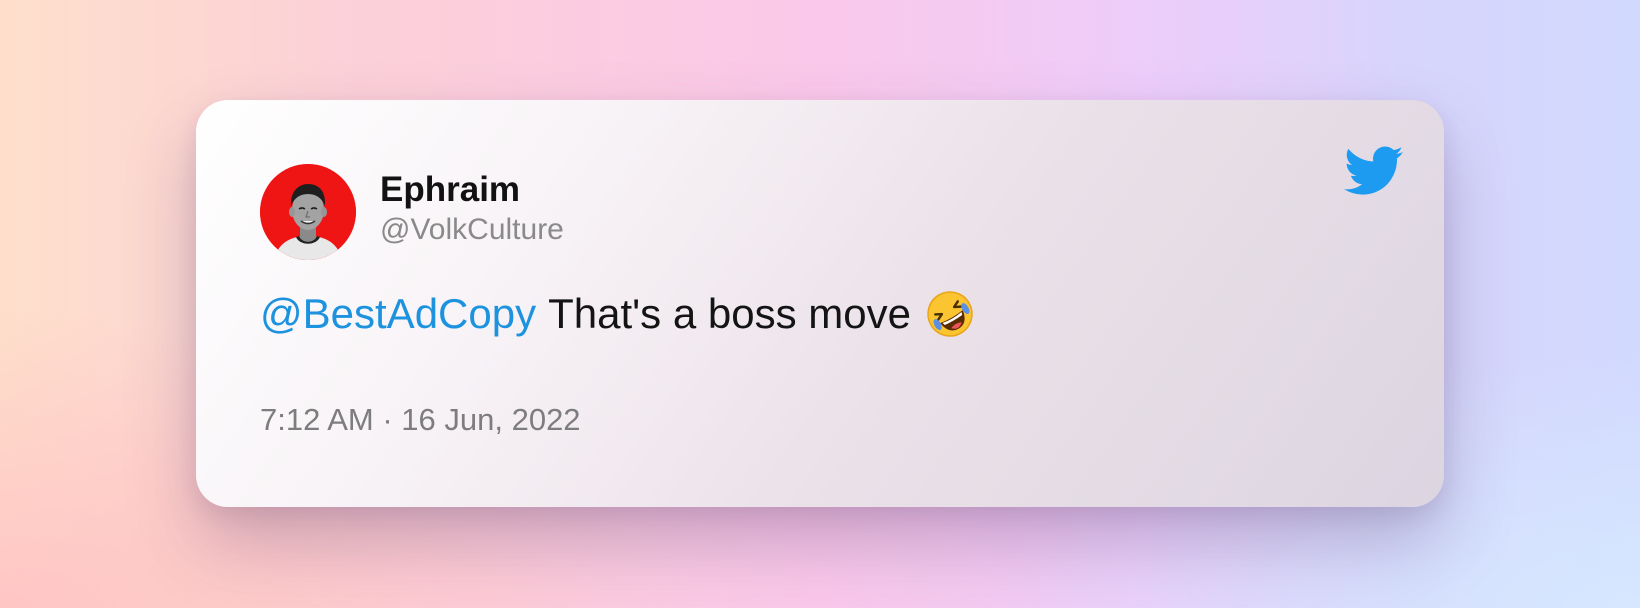 The height and width of the screenshot is (608, 1640). I want to click on tweet-header: Ephraim @VolkCulture, so click(412, 212).